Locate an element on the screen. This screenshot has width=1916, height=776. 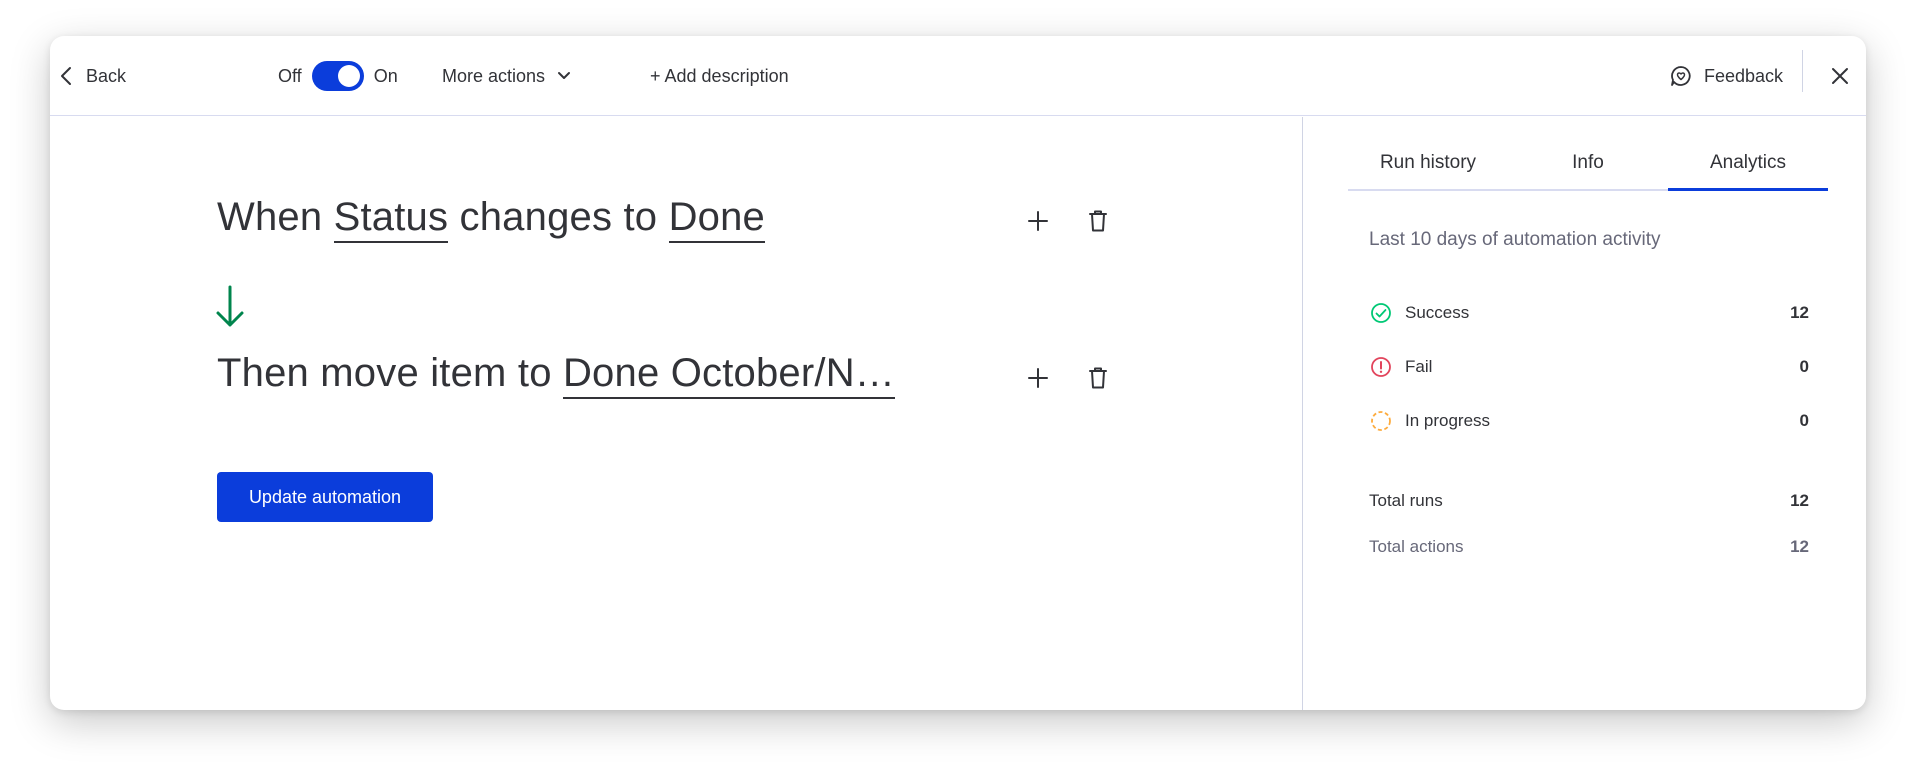
back-button: Back is located at coordinates (93, 76).